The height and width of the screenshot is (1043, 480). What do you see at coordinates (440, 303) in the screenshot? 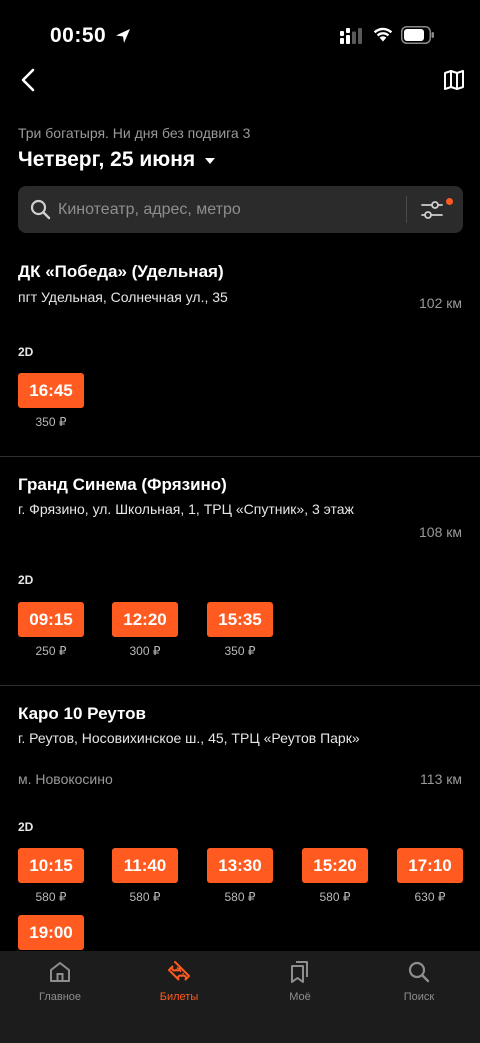
I see `cinema-distance: 102 км` at bounding box center [440, 303].